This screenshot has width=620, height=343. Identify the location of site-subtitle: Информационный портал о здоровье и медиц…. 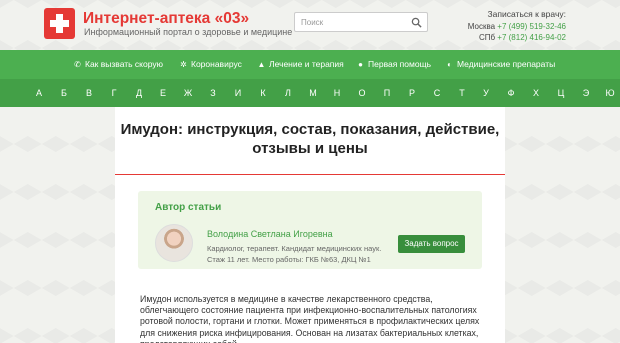
(188, 32).